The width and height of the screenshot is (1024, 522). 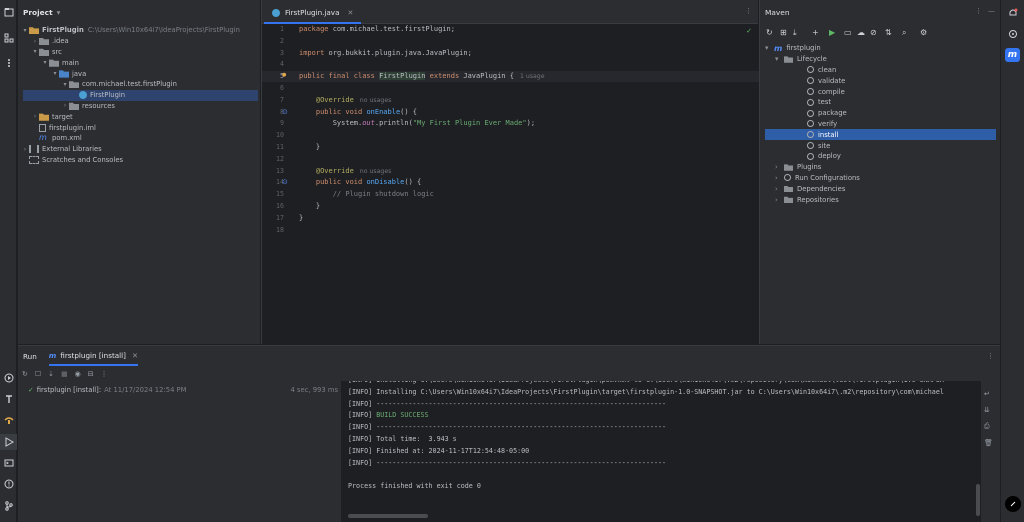 I want to click on tree-item: ▾ java, so click(x=52, y=73).